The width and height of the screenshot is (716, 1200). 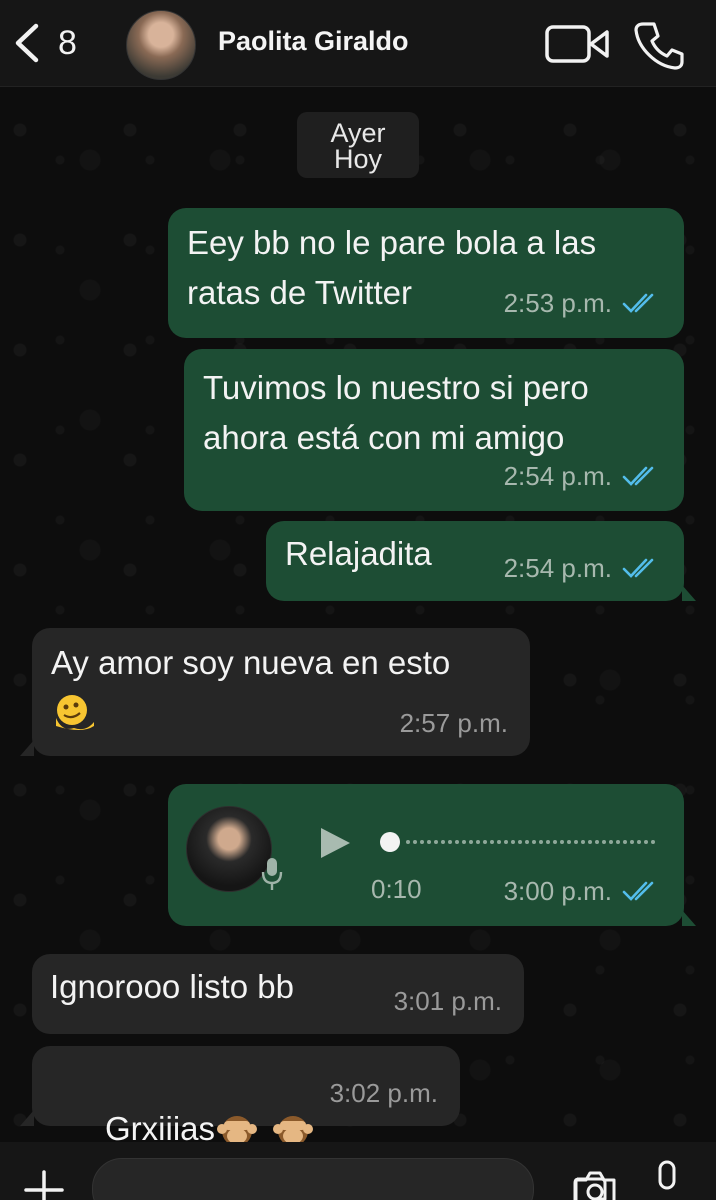 I want to click on message-time: 3:02 p.m., so click(x=383, y=1093).